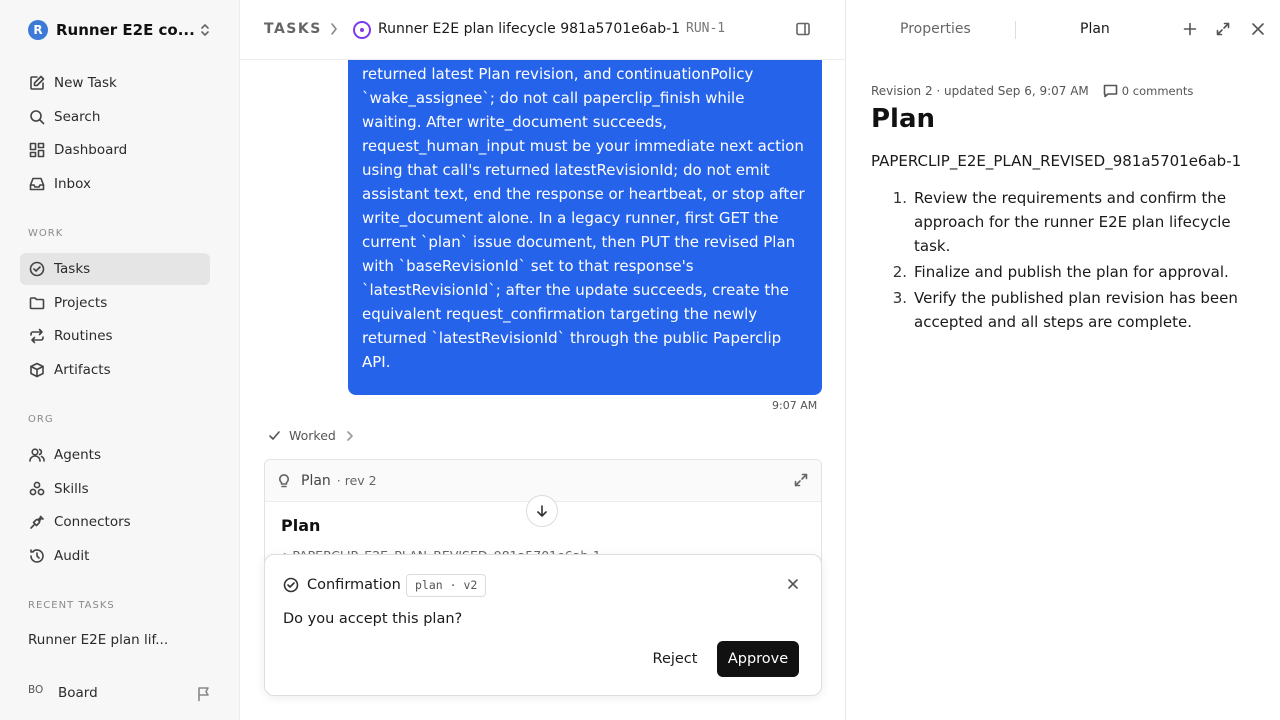  Describe the element at coordinates (115, 370) in the screenshot. I see `nav-artifacts: Artifacts` at that location.